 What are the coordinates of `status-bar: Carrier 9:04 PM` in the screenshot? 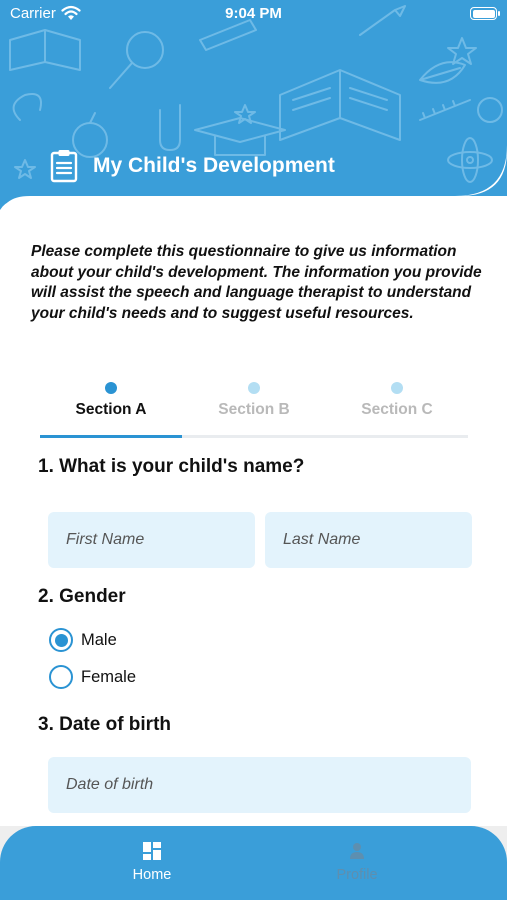 It's located at (253, 15).